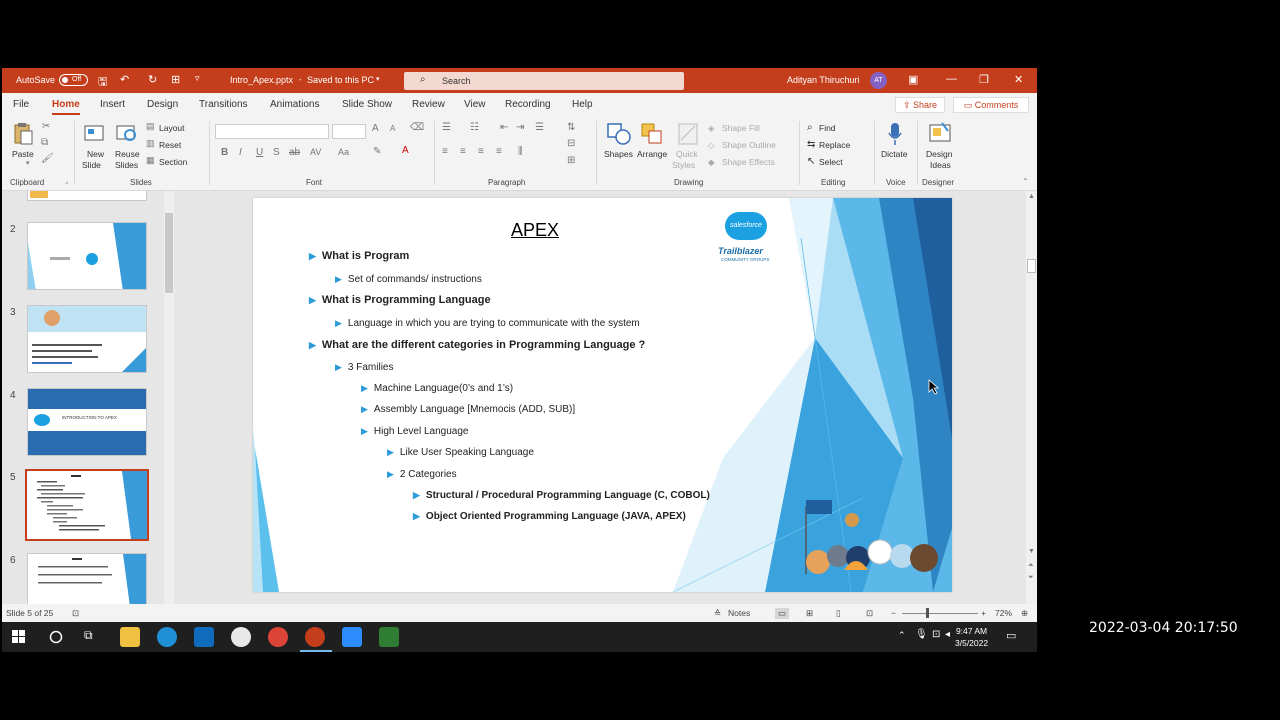  Describe the element at coordinates (652, 154) in the screenshot. I see `arrange-button: Arrange` at that location.